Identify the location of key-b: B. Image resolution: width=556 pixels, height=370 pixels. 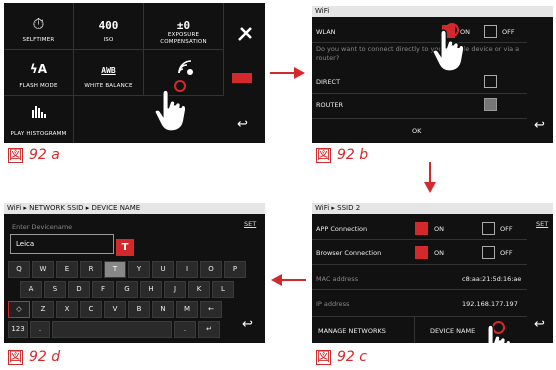
(139, 309).